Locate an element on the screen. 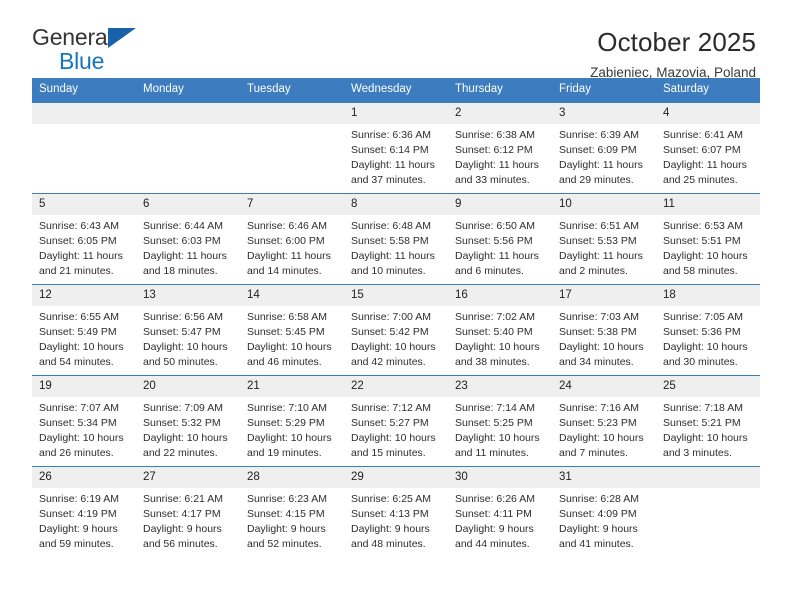 This screenshot has height=612, width=792. day-info-line: Sunset: 6:07 PM is located at coordinates (702, 150).